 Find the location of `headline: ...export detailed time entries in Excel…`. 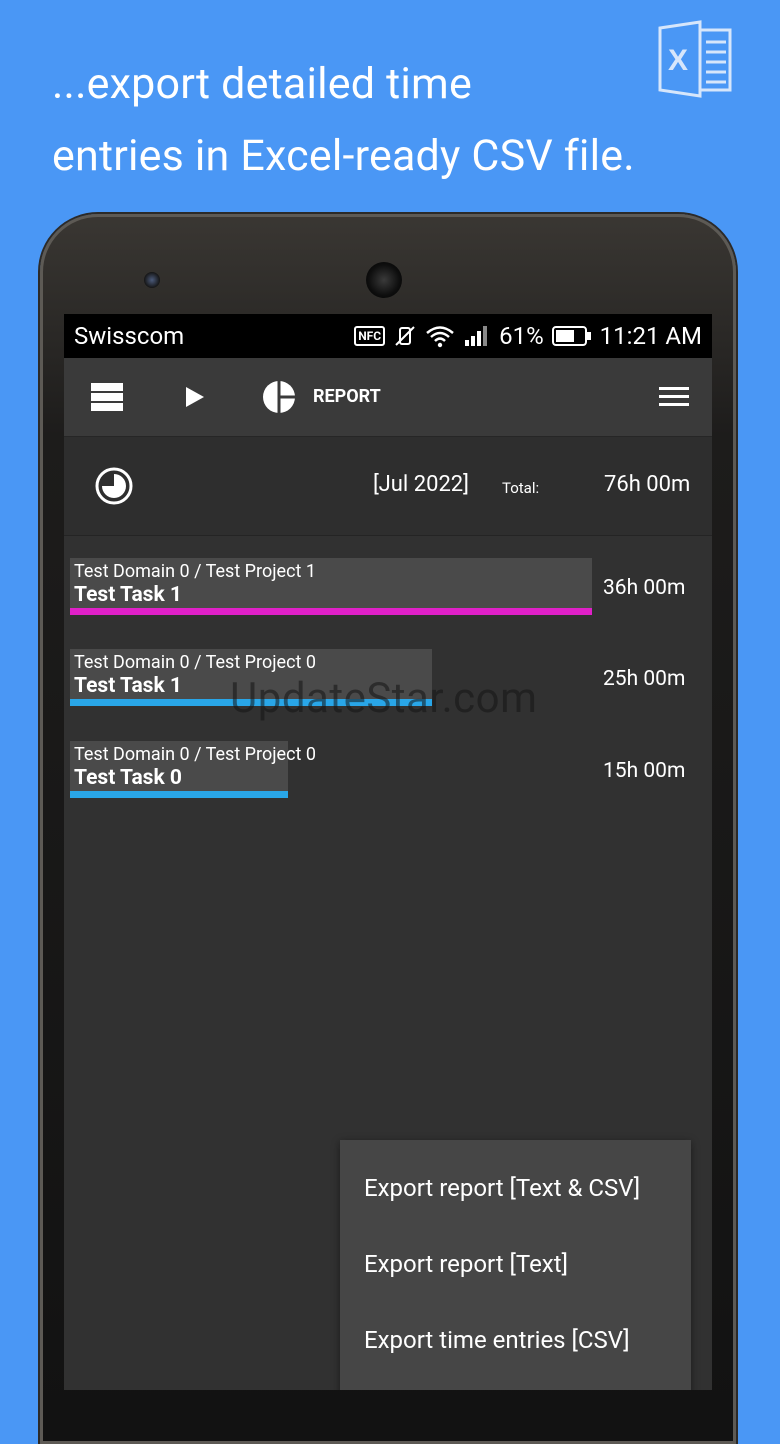

headline: ...export detailed time entries in Excel… is located at coordinates (382, 120).